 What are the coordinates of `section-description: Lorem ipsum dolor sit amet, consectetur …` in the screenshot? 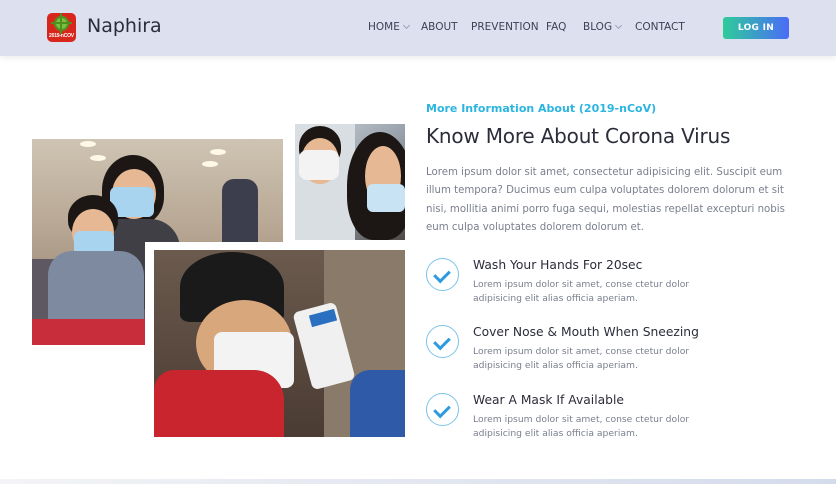 It's located at (605, 200).